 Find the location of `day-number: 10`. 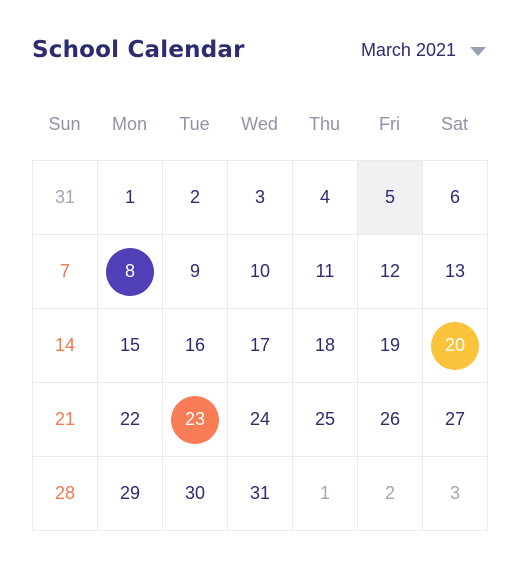

day-number: 10 is located at coordinates (260, 271).